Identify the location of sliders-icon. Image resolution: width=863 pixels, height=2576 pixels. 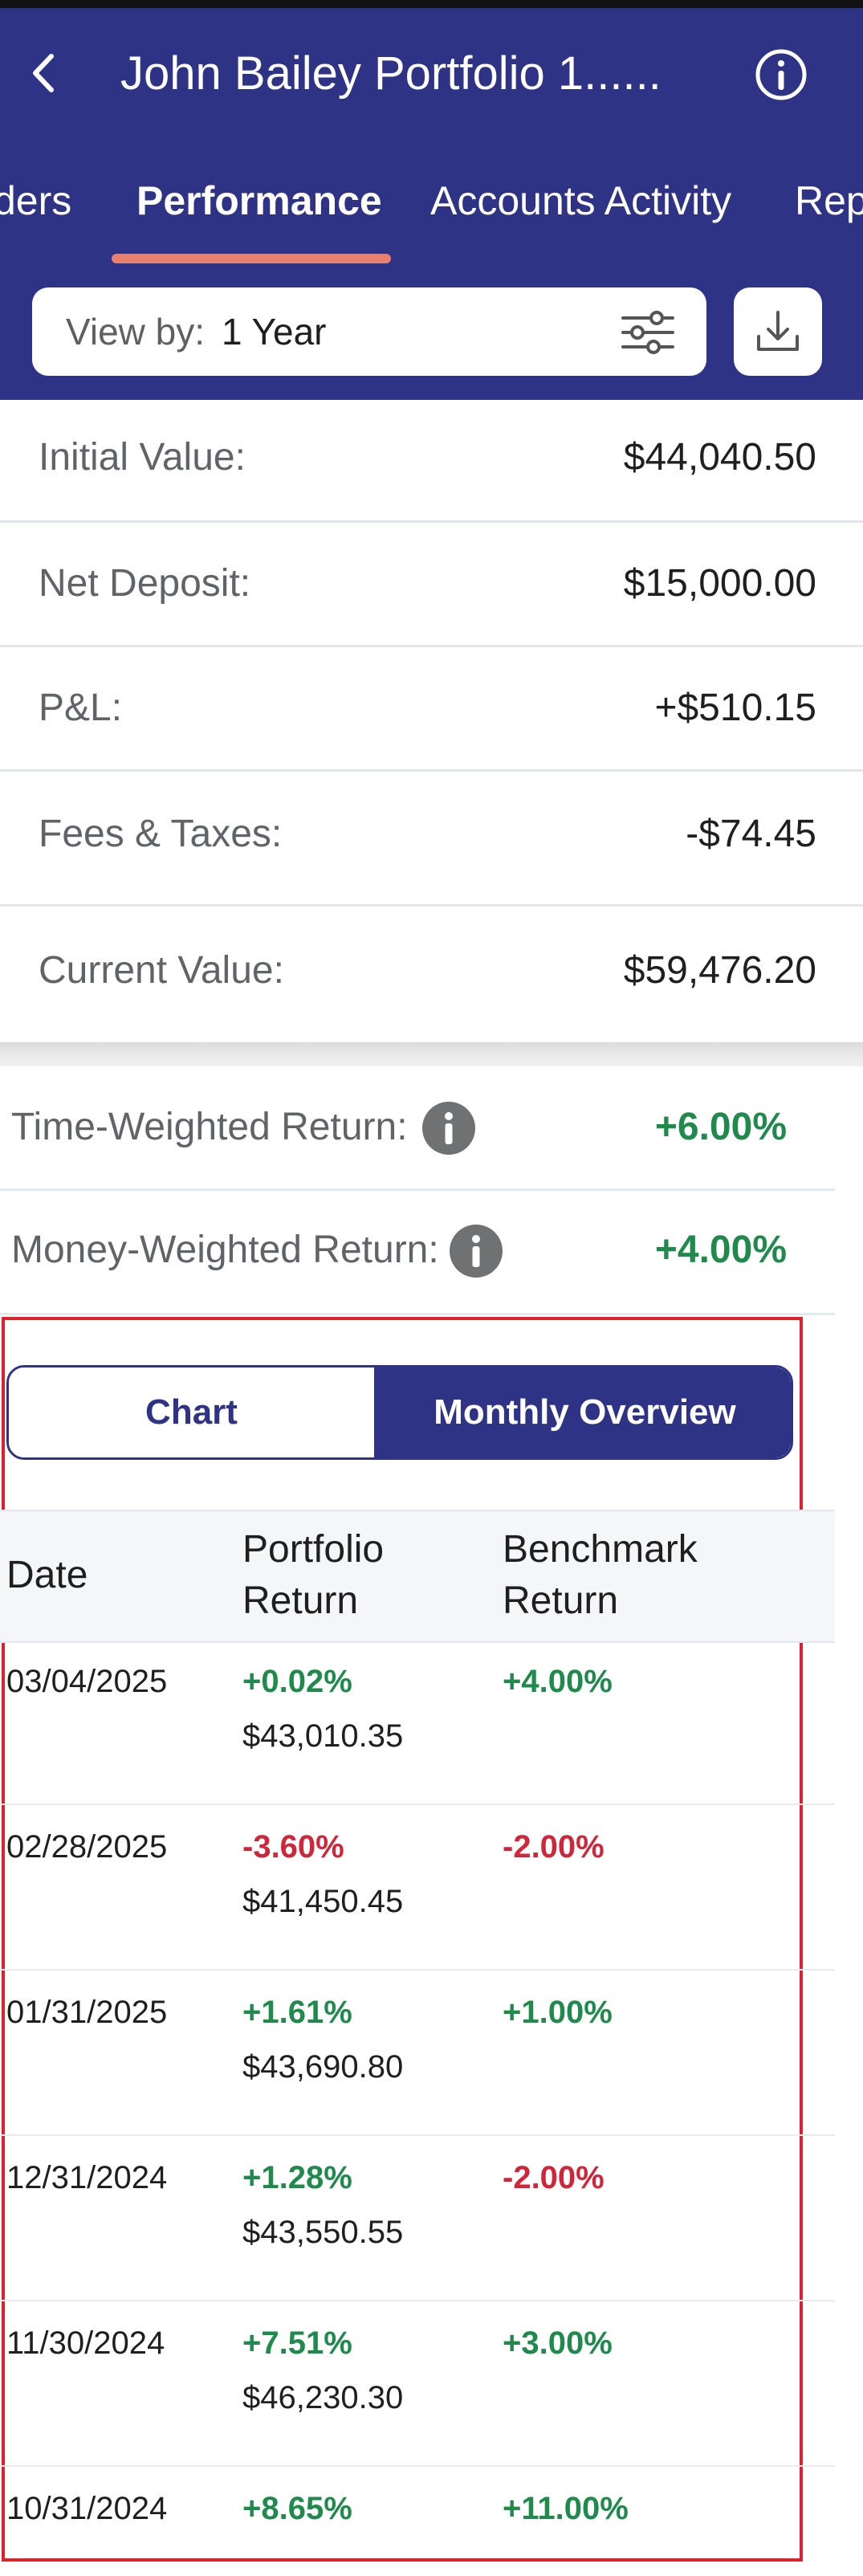
(648, 332).